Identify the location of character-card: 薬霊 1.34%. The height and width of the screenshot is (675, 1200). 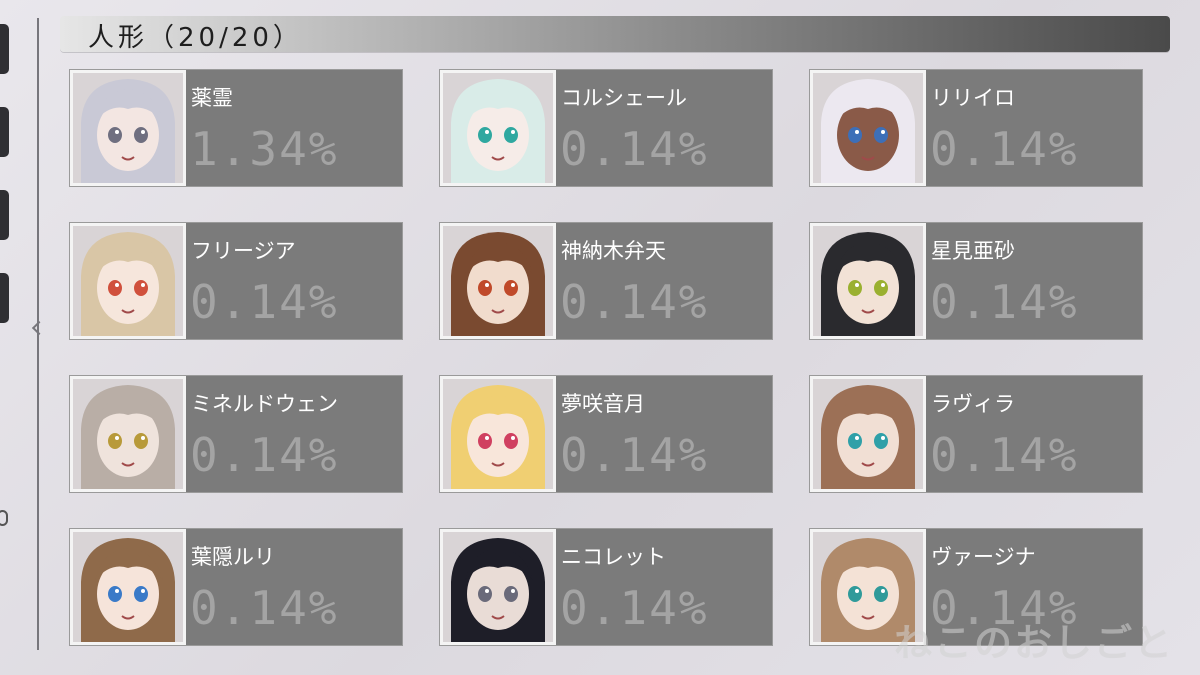
(236, 128).